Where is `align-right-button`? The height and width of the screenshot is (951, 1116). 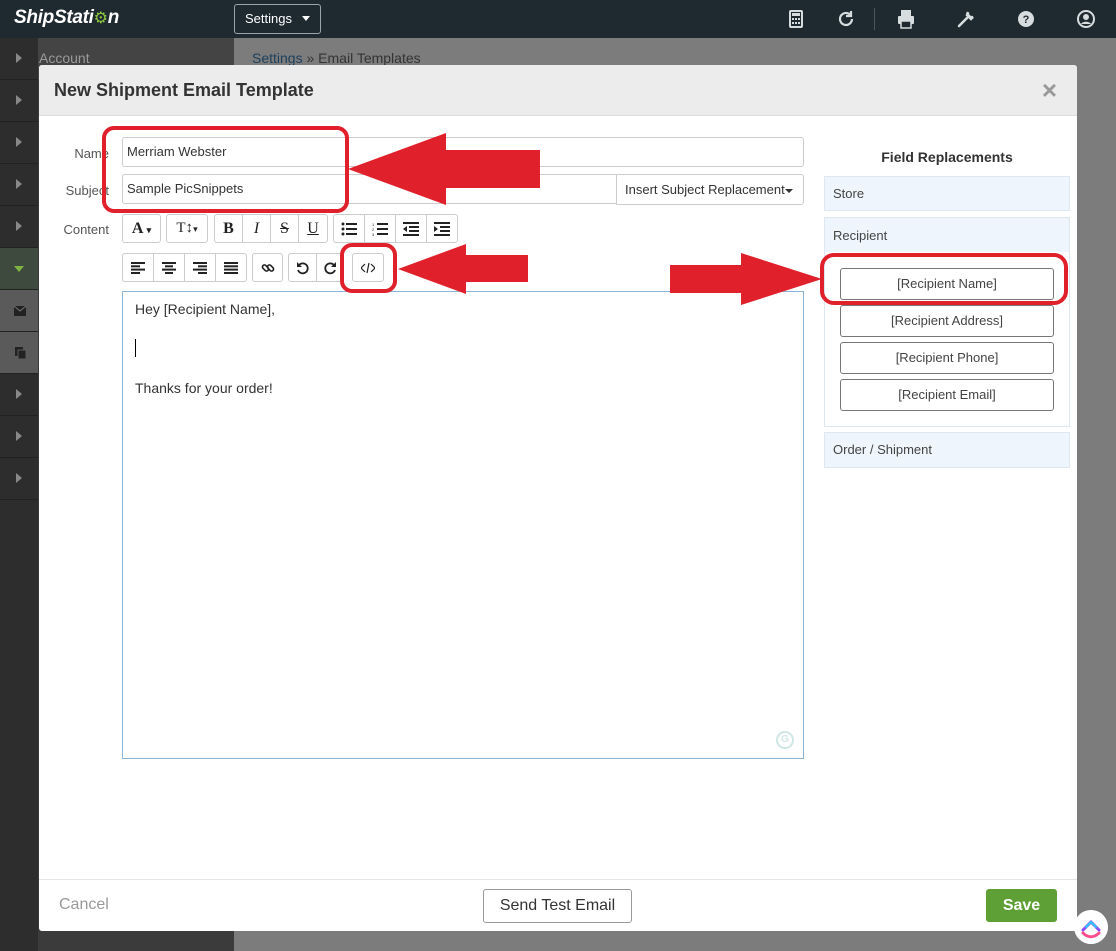
align-right-button is located at coordinates (200, 267).